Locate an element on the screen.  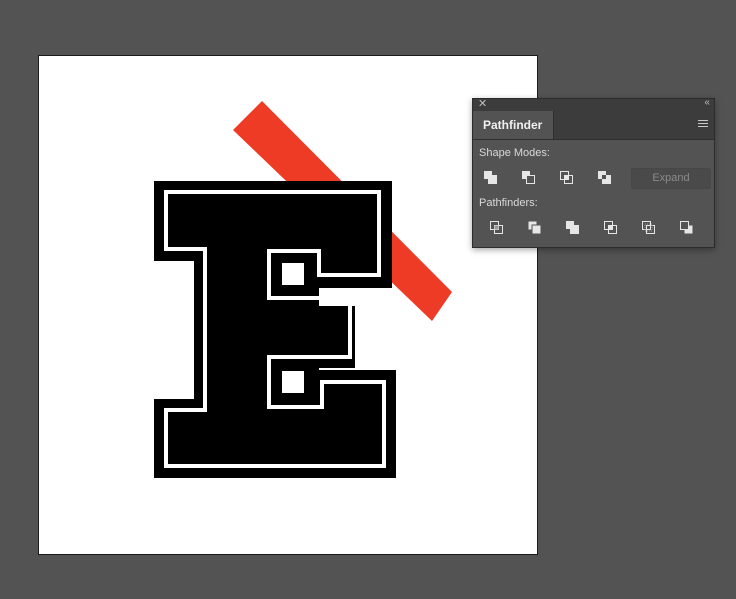
pathfinders-label: Pathfinders: is located at coordinates (508, 203).